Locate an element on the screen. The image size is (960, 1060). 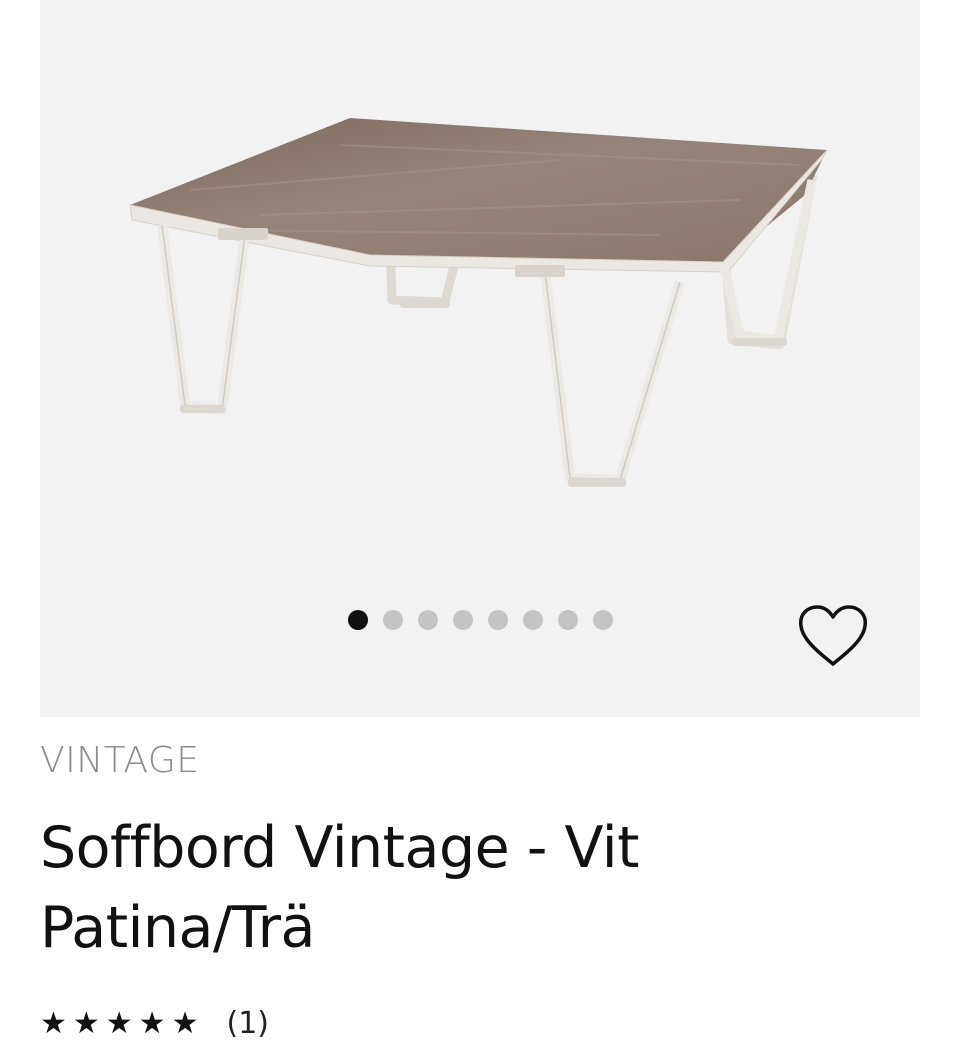
heart-outline-icon is located at coordinates (833, 635).